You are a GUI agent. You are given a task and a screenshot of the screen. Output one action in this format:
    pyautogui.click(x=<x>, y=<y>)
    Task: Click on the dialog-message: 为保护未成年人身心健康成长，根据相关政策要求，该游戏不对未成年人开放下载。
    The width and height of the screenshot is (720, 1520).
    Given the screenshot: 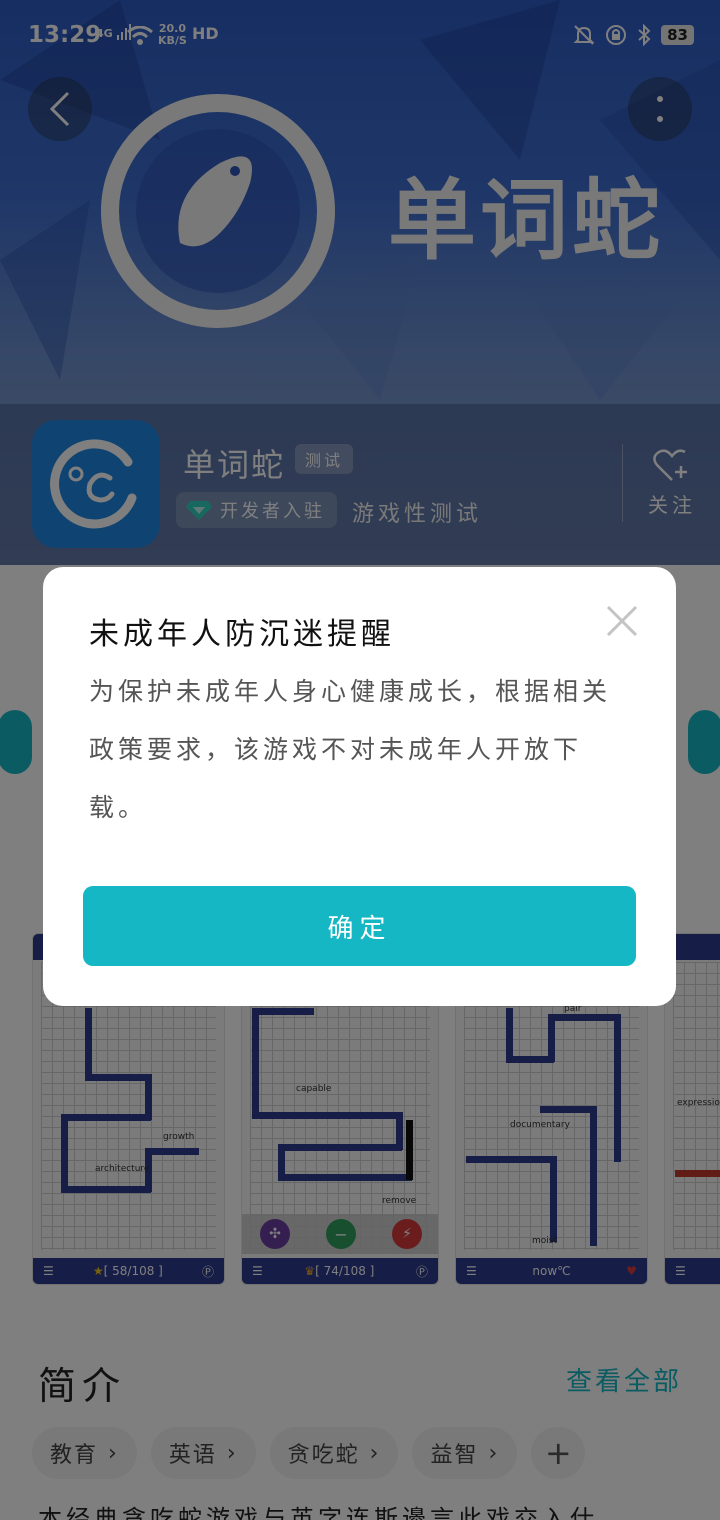 What is the action you would take?
    pyautogui.click(x=350, y=749)
    